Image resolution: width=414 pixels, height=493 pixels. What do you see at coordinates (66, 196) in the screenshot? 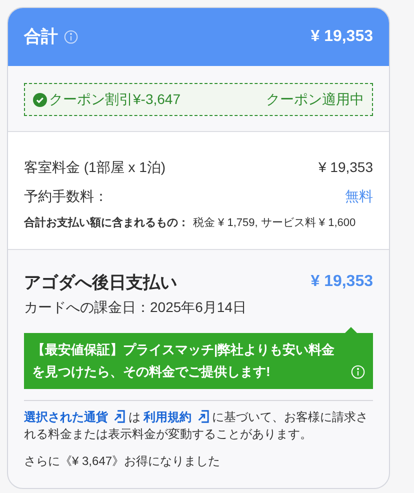
I see `fee-label: 予約手数料：` at bounding box center [66, 196].